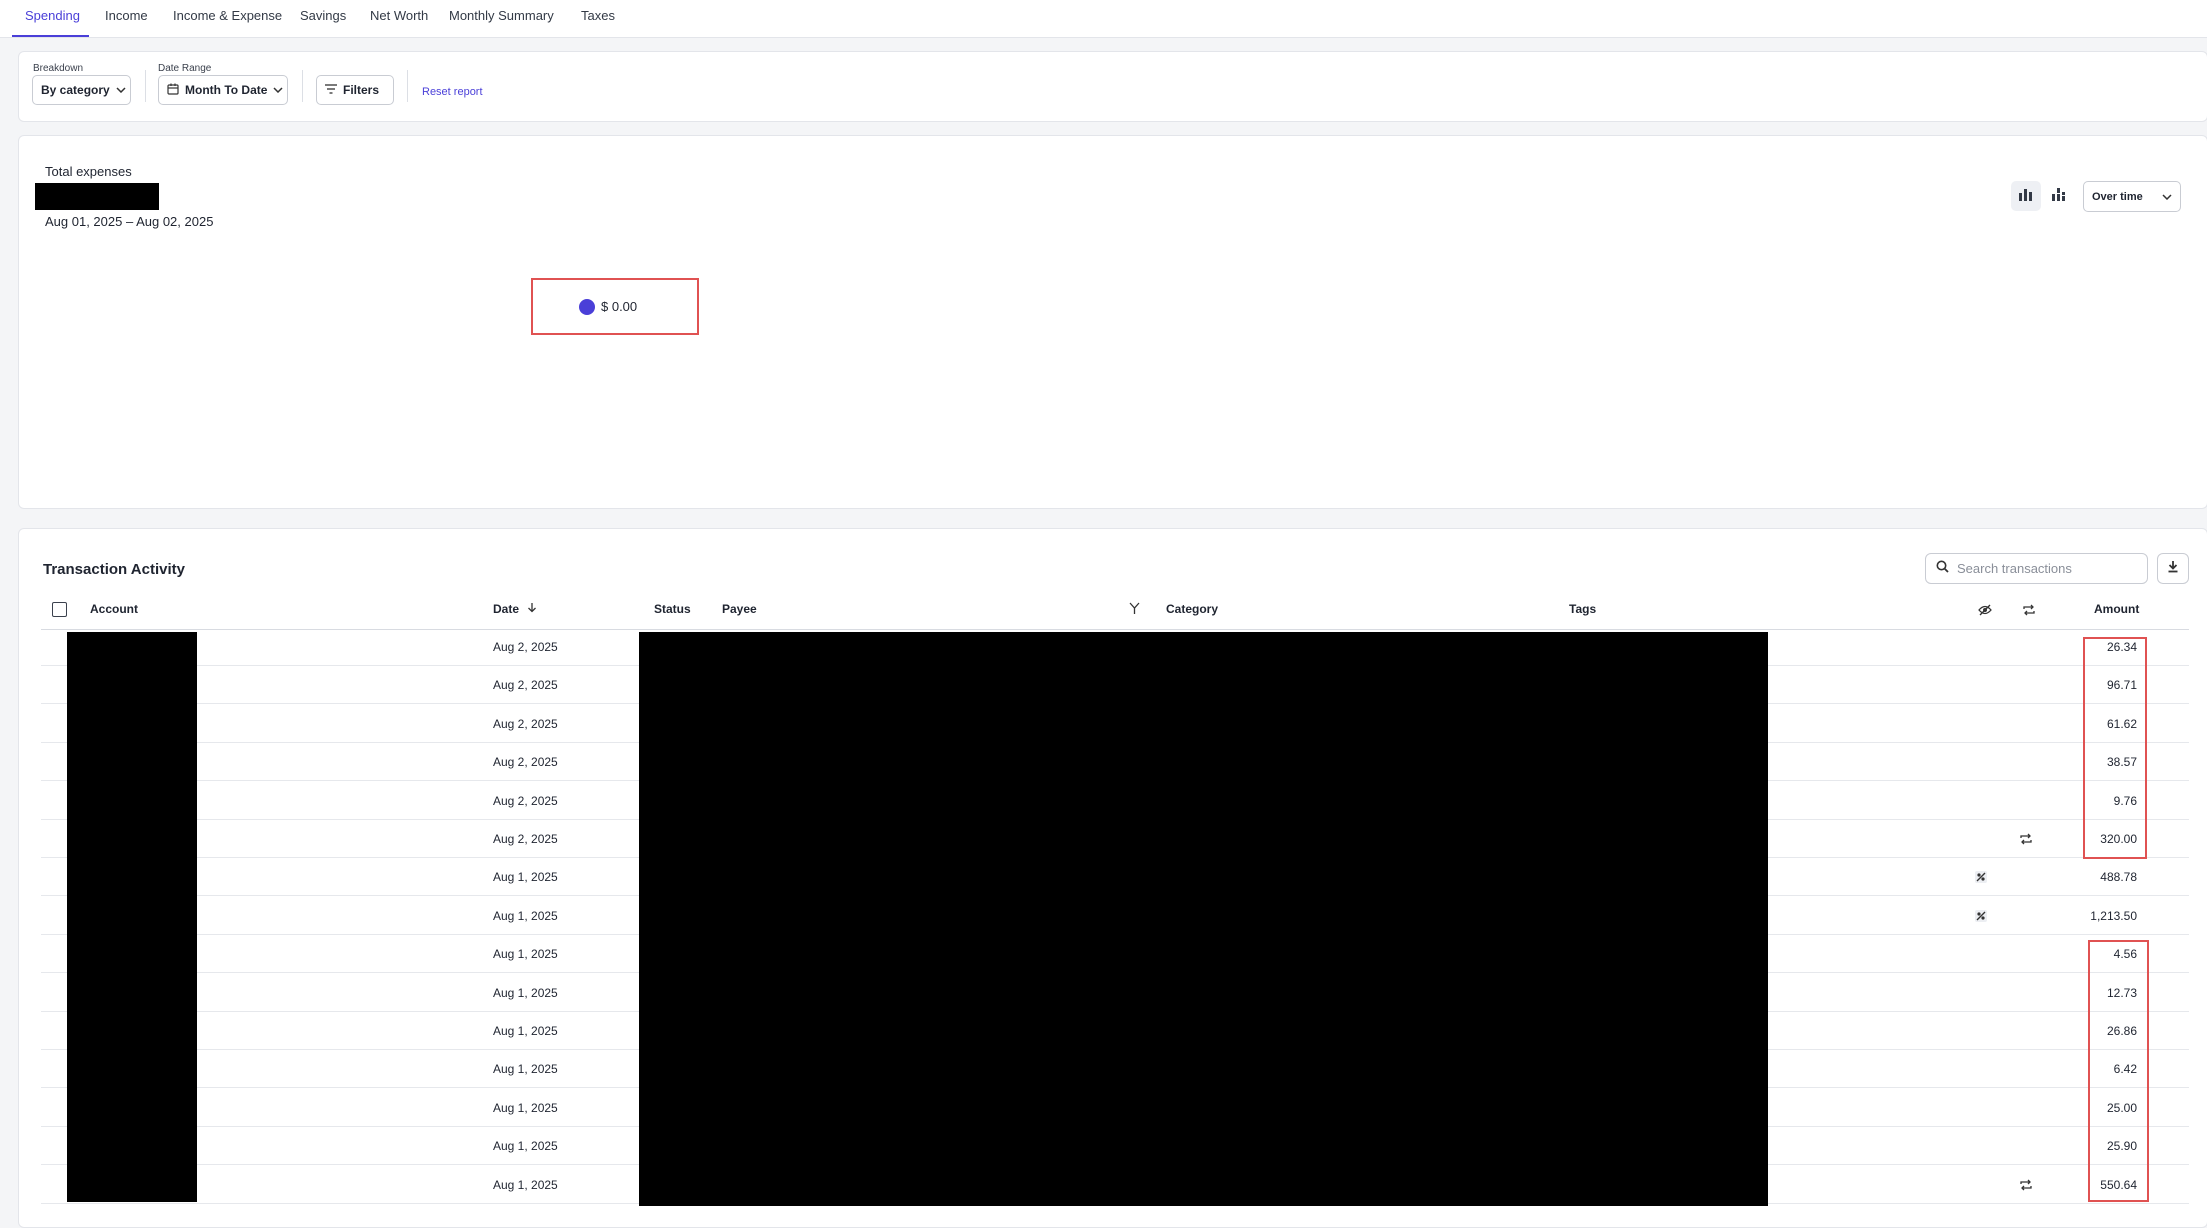  Describe the element at coordinates (598, 19) in the screenshot. I see `tab-taxes: Taxes` at that location.